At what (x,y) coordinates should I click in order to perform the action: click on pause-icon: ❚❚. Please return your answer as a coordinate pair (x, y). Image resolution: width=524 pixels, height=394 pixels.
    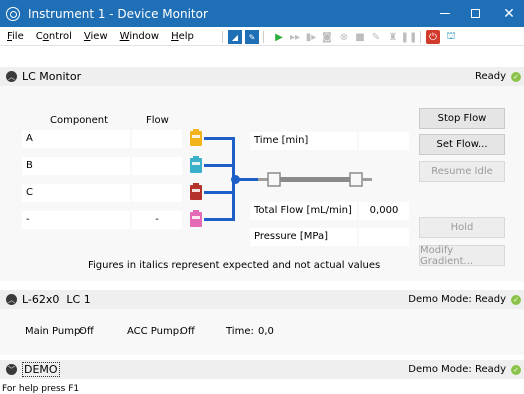
    Looking at the image, I should click on (409, 37).